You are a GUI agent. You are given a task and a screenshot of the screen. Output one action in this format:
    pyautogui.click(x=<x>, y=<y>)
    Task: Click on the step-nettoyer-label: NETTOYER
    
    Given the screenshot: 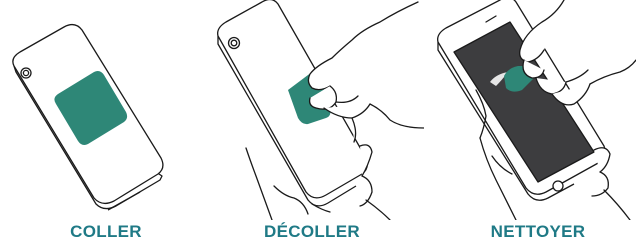 What is the action you would take?
    pyautogui.click(x=538, y=231)
    